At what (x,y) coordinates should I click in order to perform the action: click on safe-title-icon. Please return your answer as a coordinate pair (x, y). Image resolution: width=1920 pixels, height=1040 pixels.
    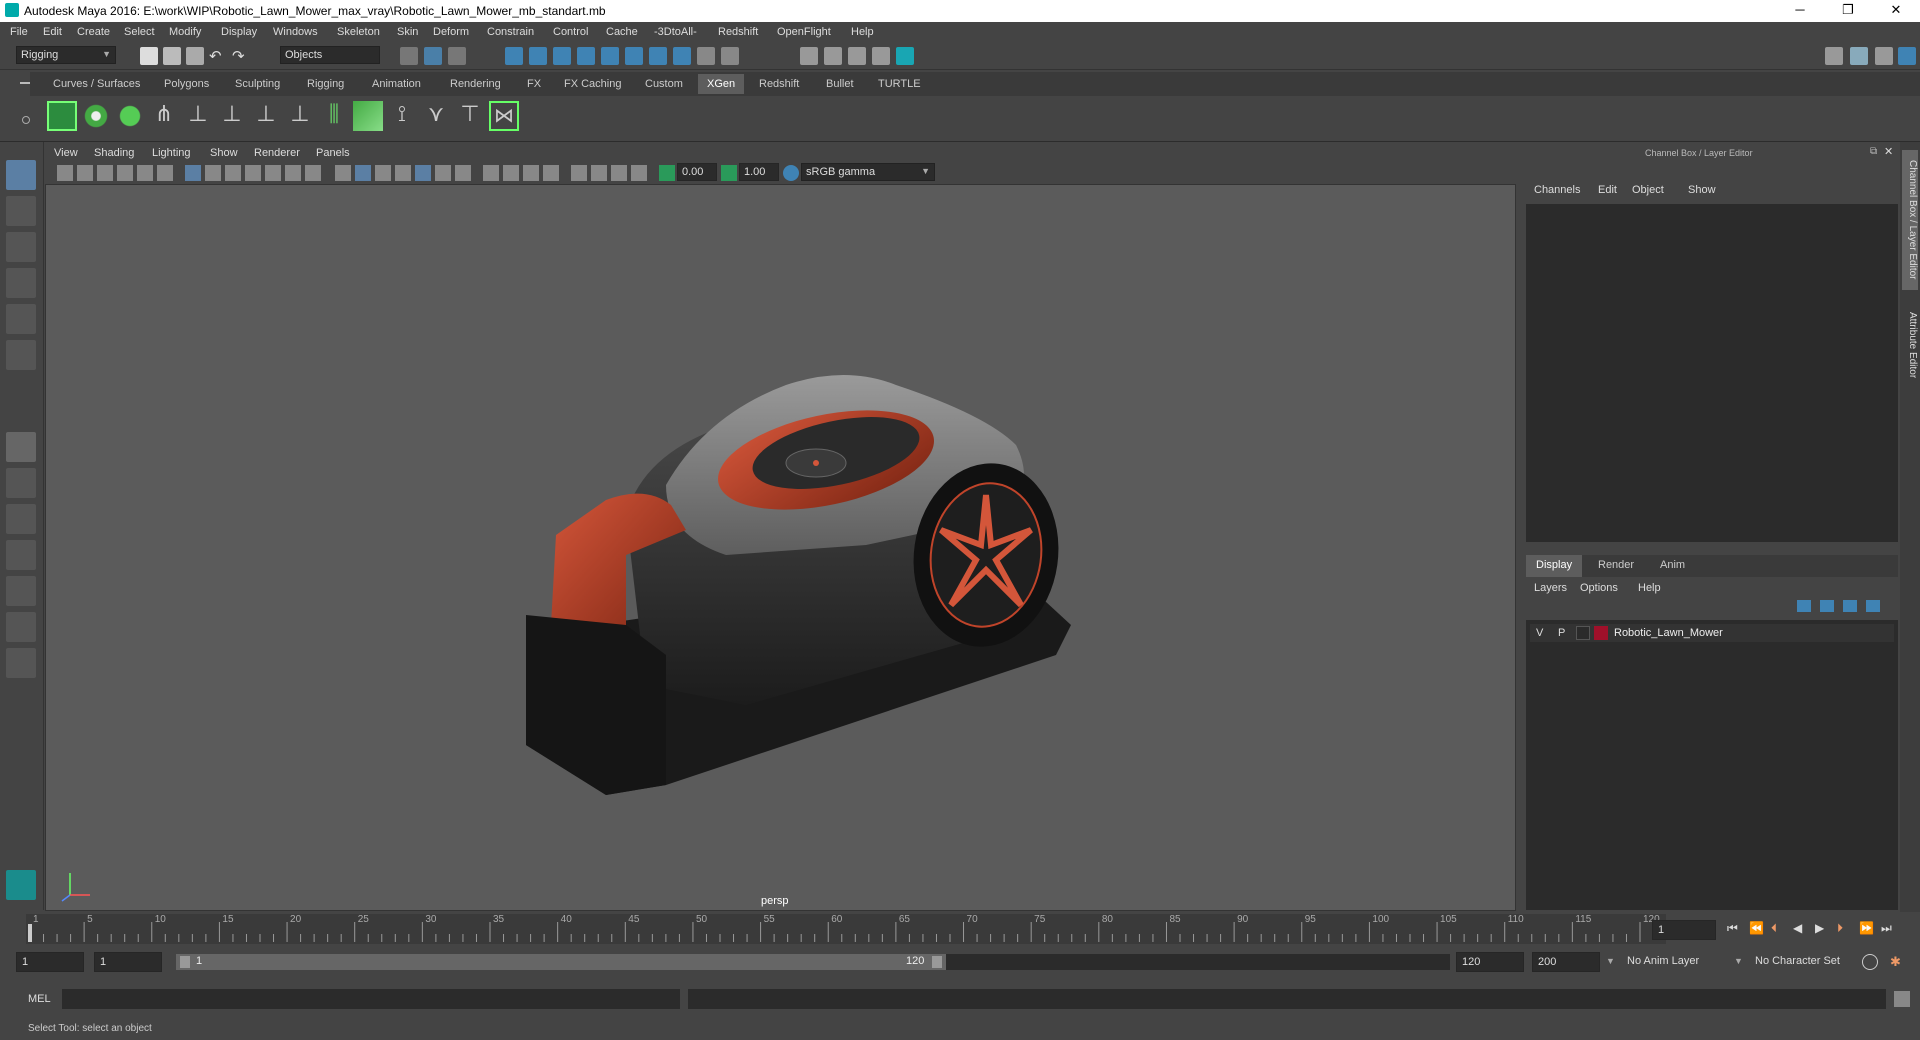
    Looking at the image, I should click on (313, 173).